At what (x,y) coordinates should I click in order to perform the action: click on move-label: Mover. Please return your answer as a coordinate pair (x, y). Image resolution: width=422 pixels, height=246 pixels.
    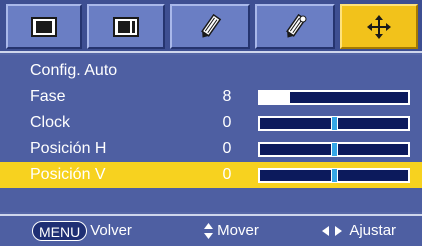
    Looking at the image, I should click on (238, 230).